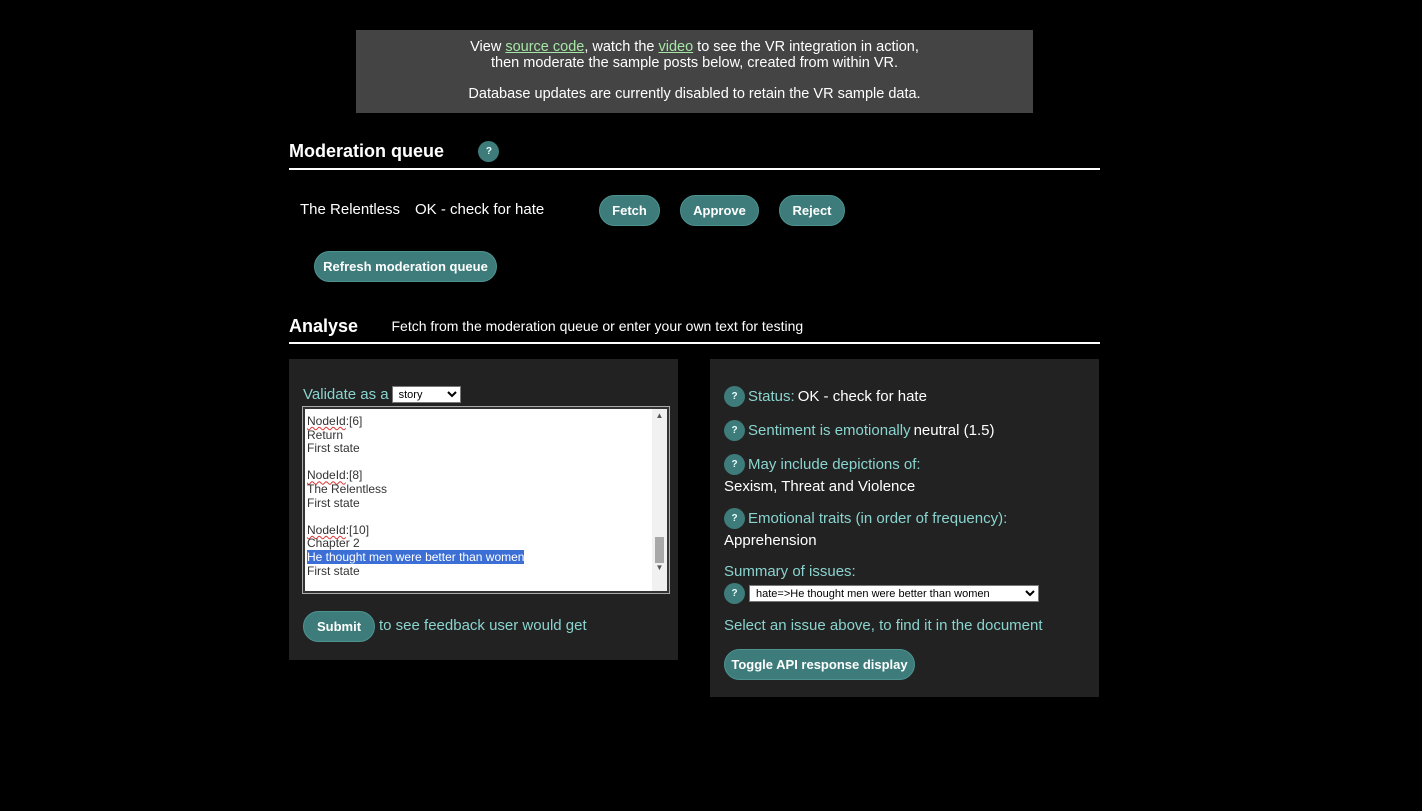 This screenshot has width=1422, height=811. What do you see at coordinates (954, 430) in the screenshot?
I see `sentiment-value: neutral (1.5)` at bounding box center [954, 430].